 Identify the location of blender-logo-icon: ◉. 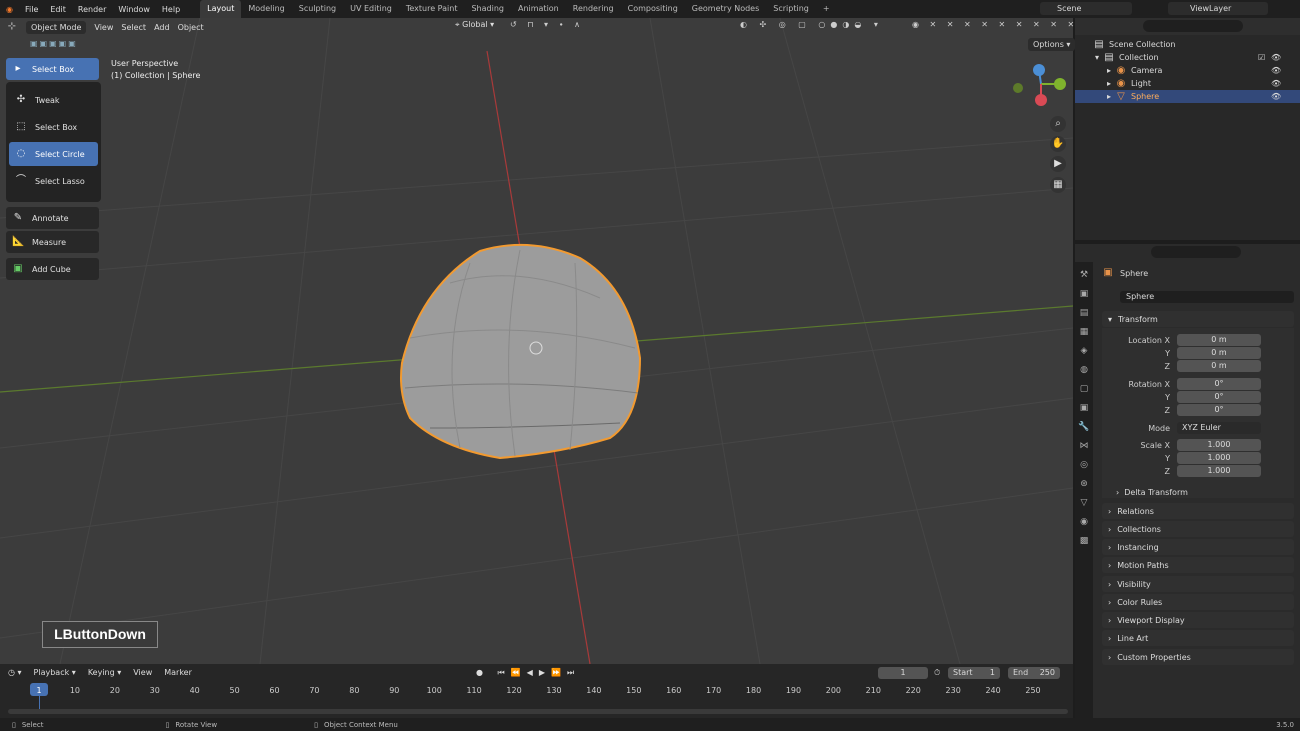
(9, 9).